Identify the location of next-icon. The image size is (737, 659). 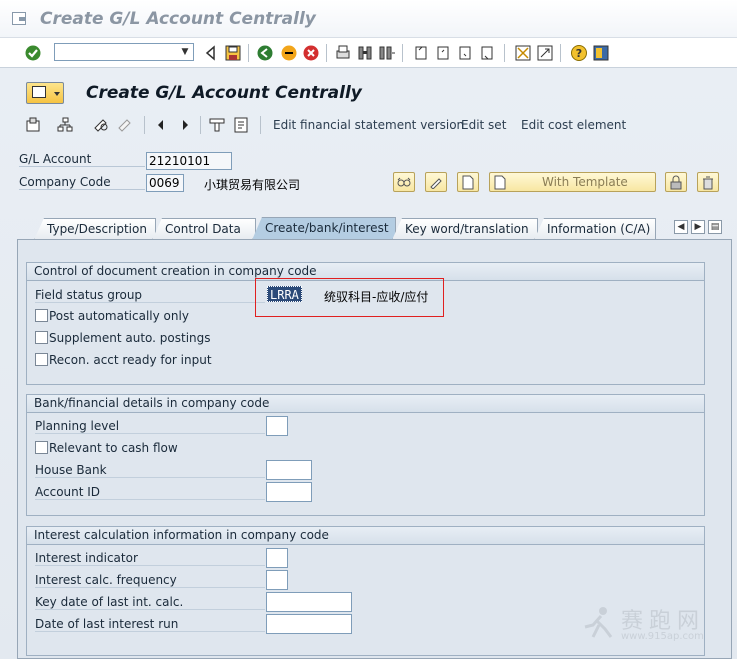
(185, 125).